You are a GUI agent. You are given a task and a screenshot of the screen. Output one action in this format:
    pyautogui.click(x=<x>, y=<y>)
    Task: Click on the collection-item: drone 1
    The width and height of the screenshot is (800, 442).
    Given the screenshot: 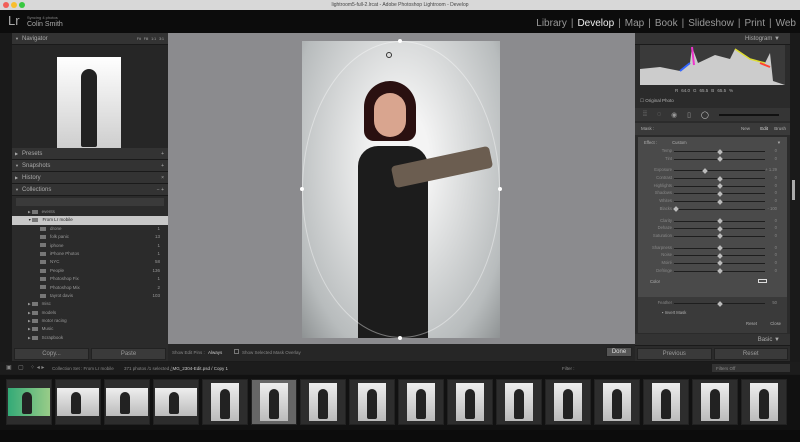 What is the action you would take?
    pyautogui.click(x=90, y=229)
    